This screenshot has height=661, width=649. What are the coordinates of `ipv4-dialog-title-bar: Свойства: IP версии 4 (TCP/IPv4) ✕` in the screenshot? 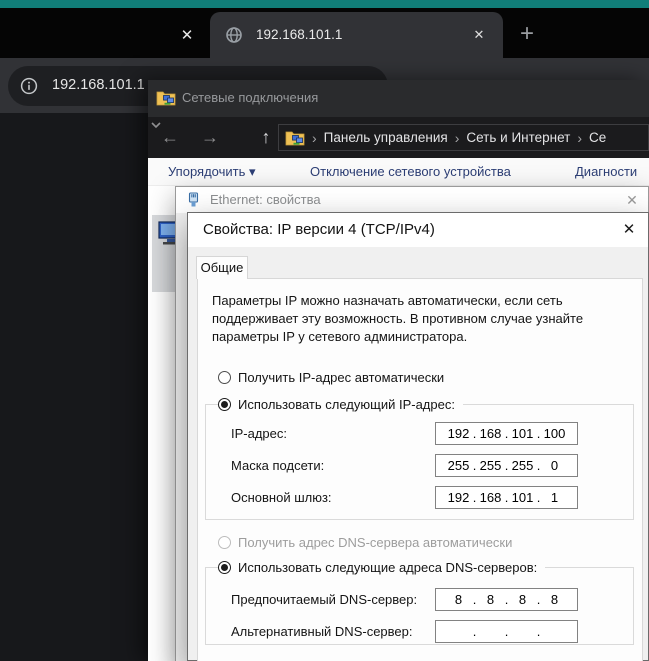 It's located at (418, 230).